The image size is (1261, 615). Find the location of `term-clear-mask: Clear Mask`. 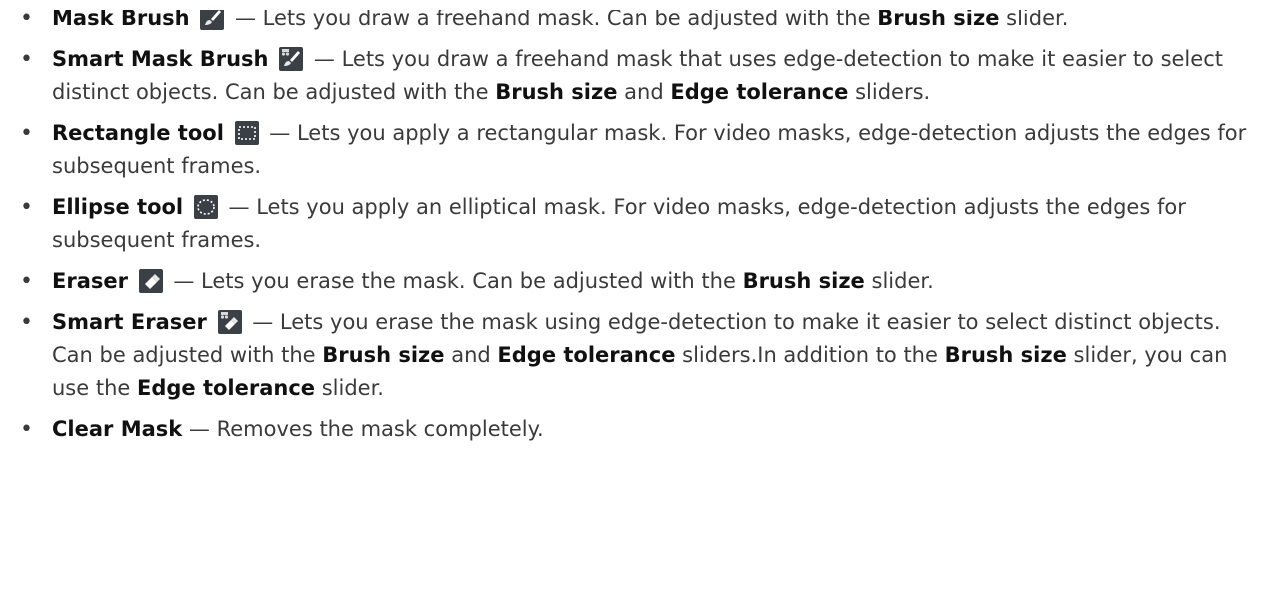

term-clear-mask: Clear Mask is located at coordinates (117, 429).